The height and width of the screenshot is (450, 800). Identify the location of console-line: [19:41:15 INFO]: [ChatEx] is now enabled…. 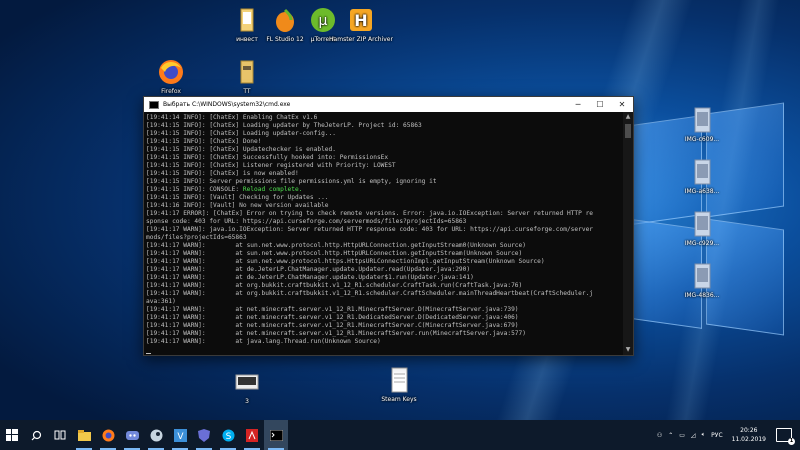
(222, 173).